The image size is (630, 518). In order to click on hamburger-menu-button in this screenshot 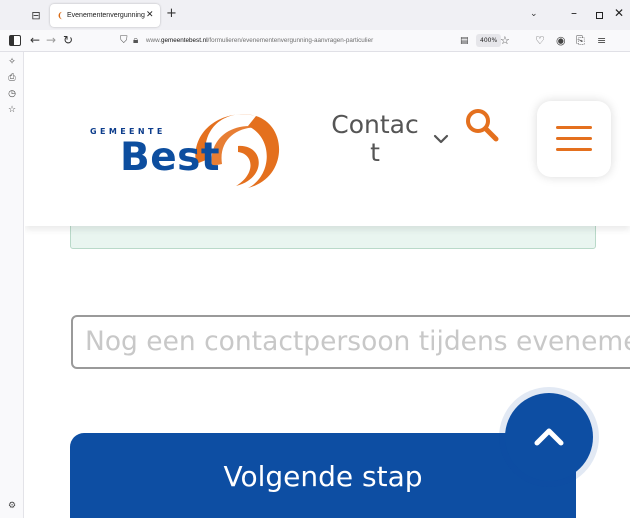, I will do `click(574, 139)`.